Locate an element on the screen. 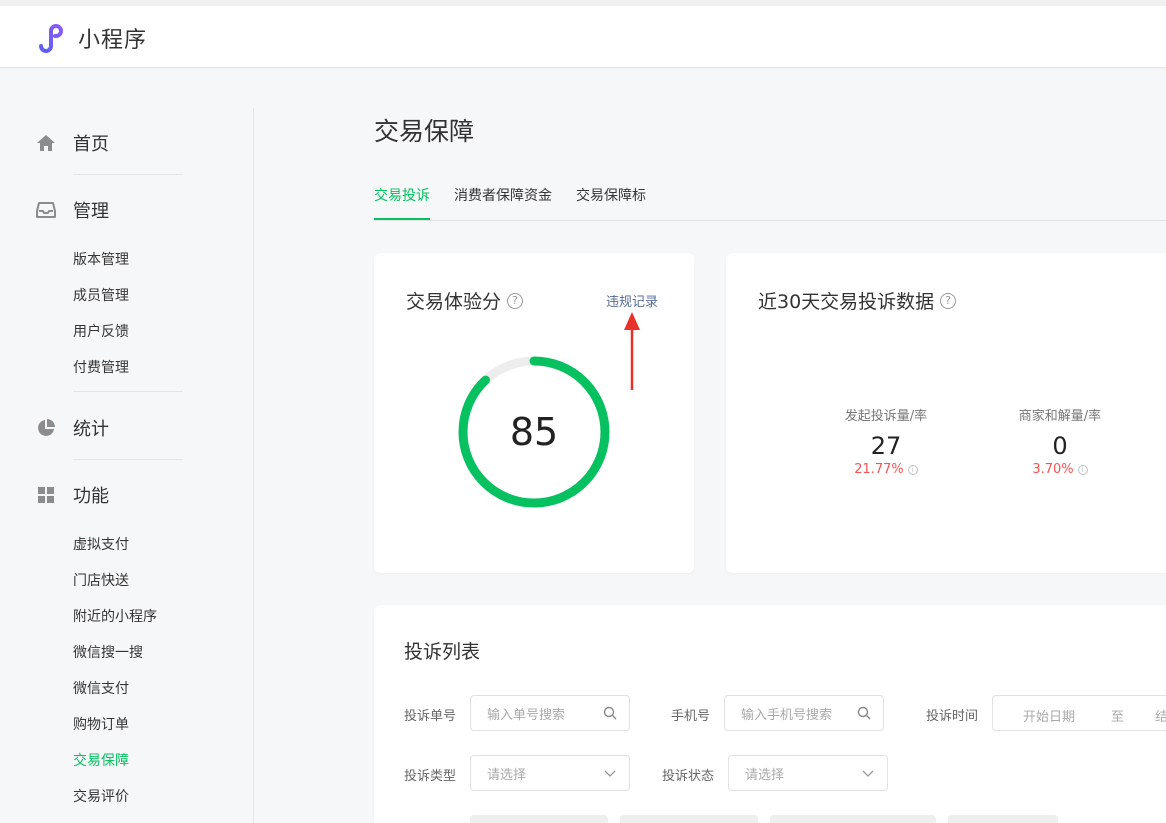 This screenshot has height=823, width=1166. sidebar-item-trade-guarantee: 交易保障 is located at coordinates (101, 760).